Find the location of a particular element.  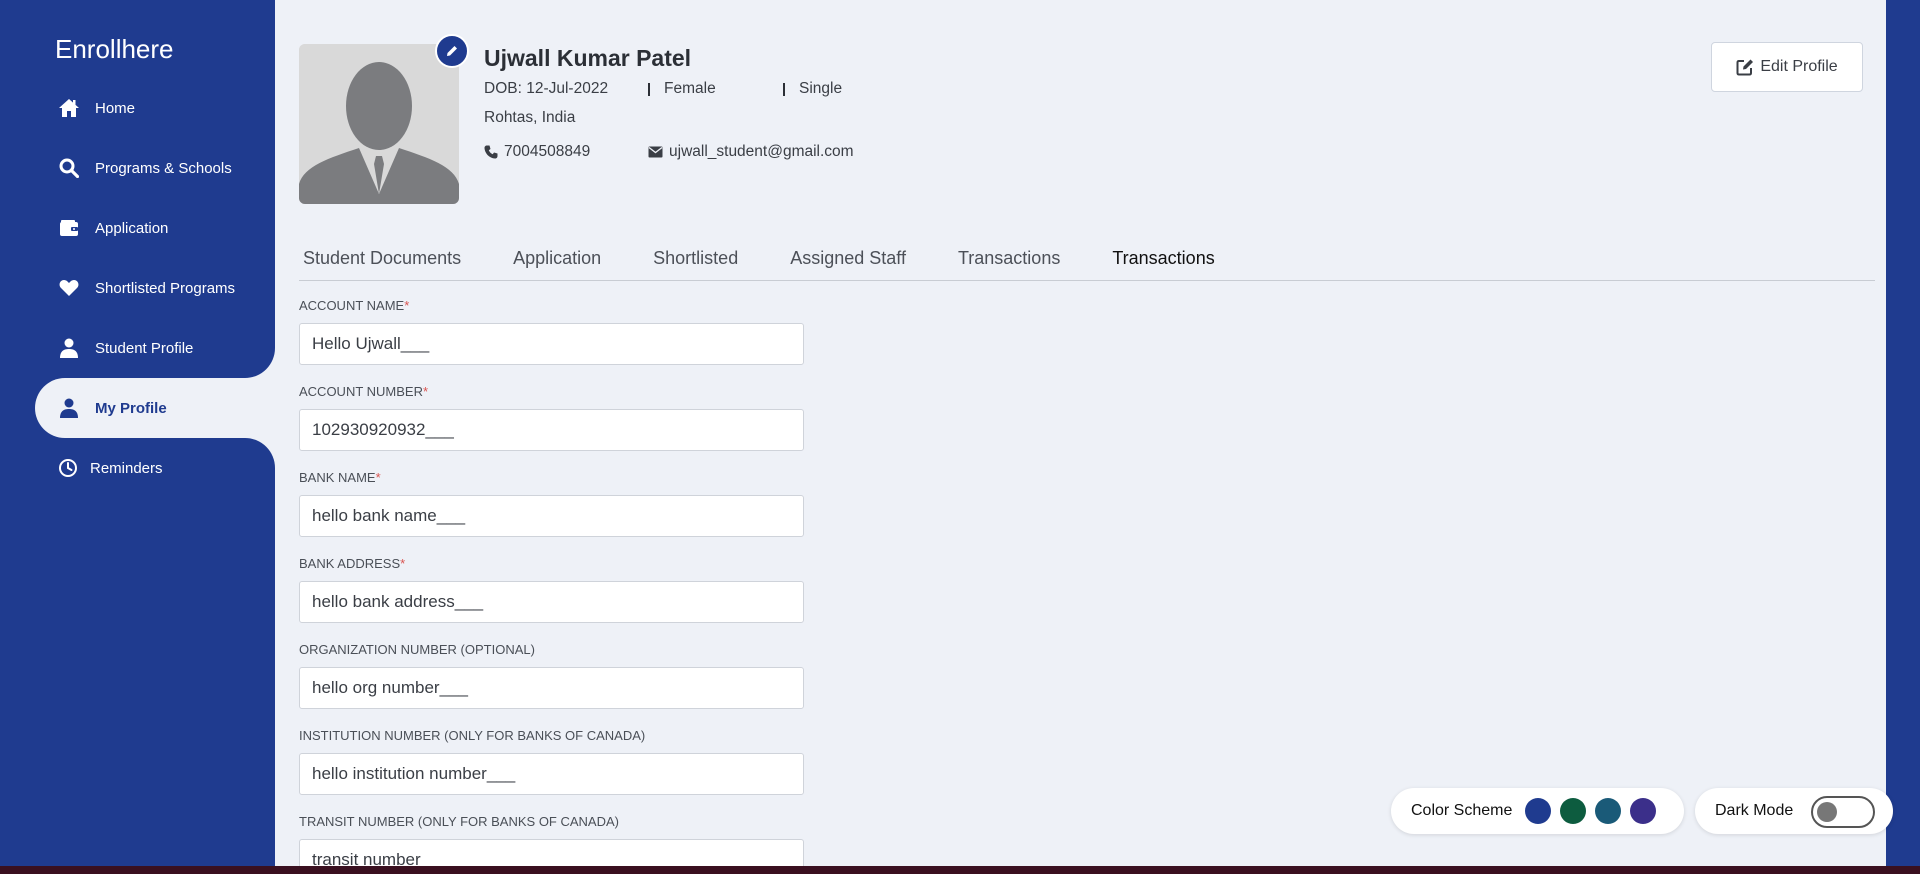

sidebar-item-label: My Profile is located at coordinates (131, 408).